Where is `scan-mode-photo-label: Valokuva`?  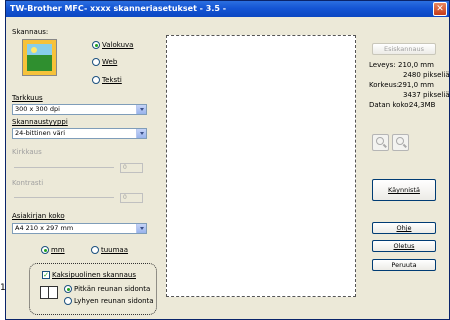
scan-mode-photo-label: Valokuva is located at coordinates (118, 45).